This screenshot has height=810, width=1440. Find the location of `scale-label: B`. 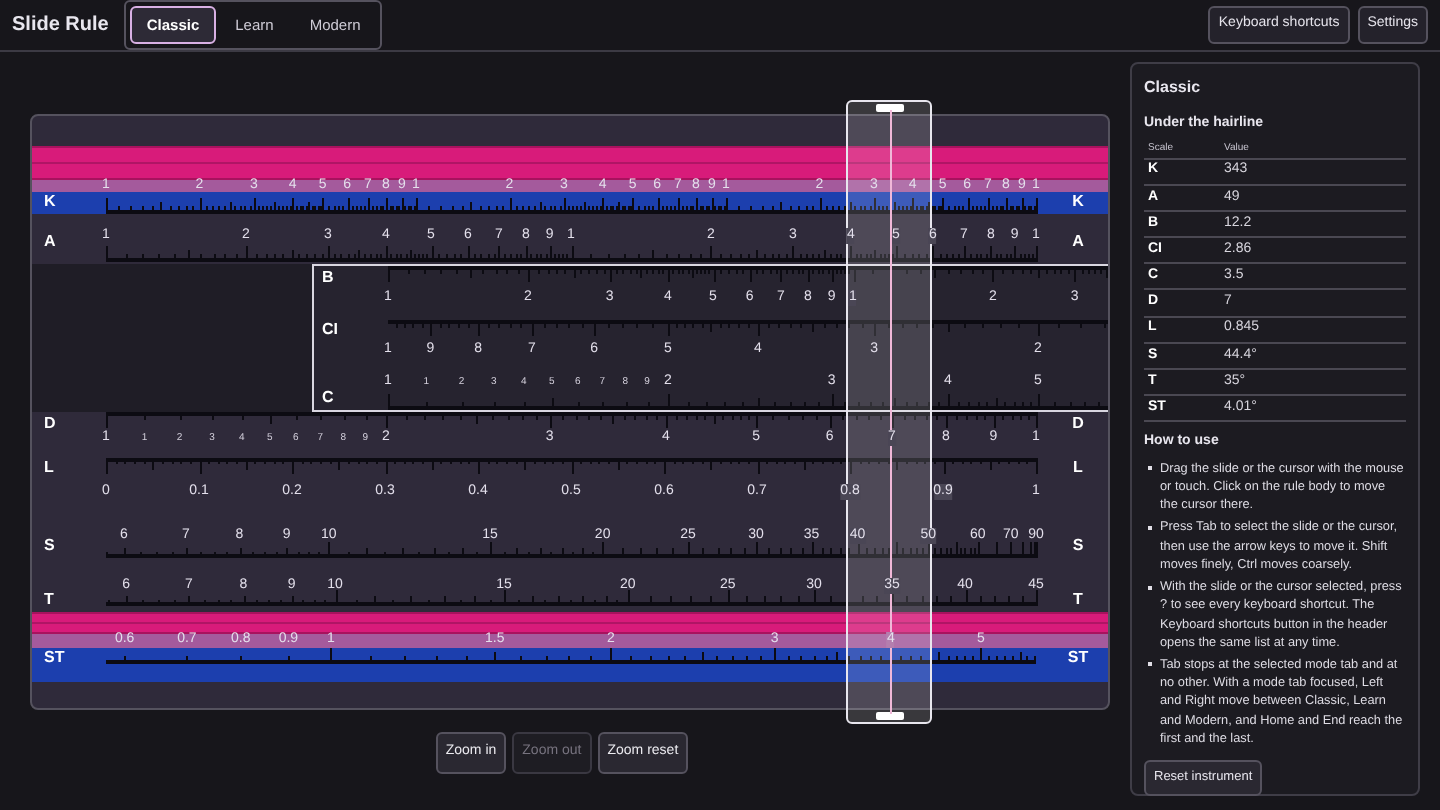

scale-label: B is located at coordinates (327, 277).